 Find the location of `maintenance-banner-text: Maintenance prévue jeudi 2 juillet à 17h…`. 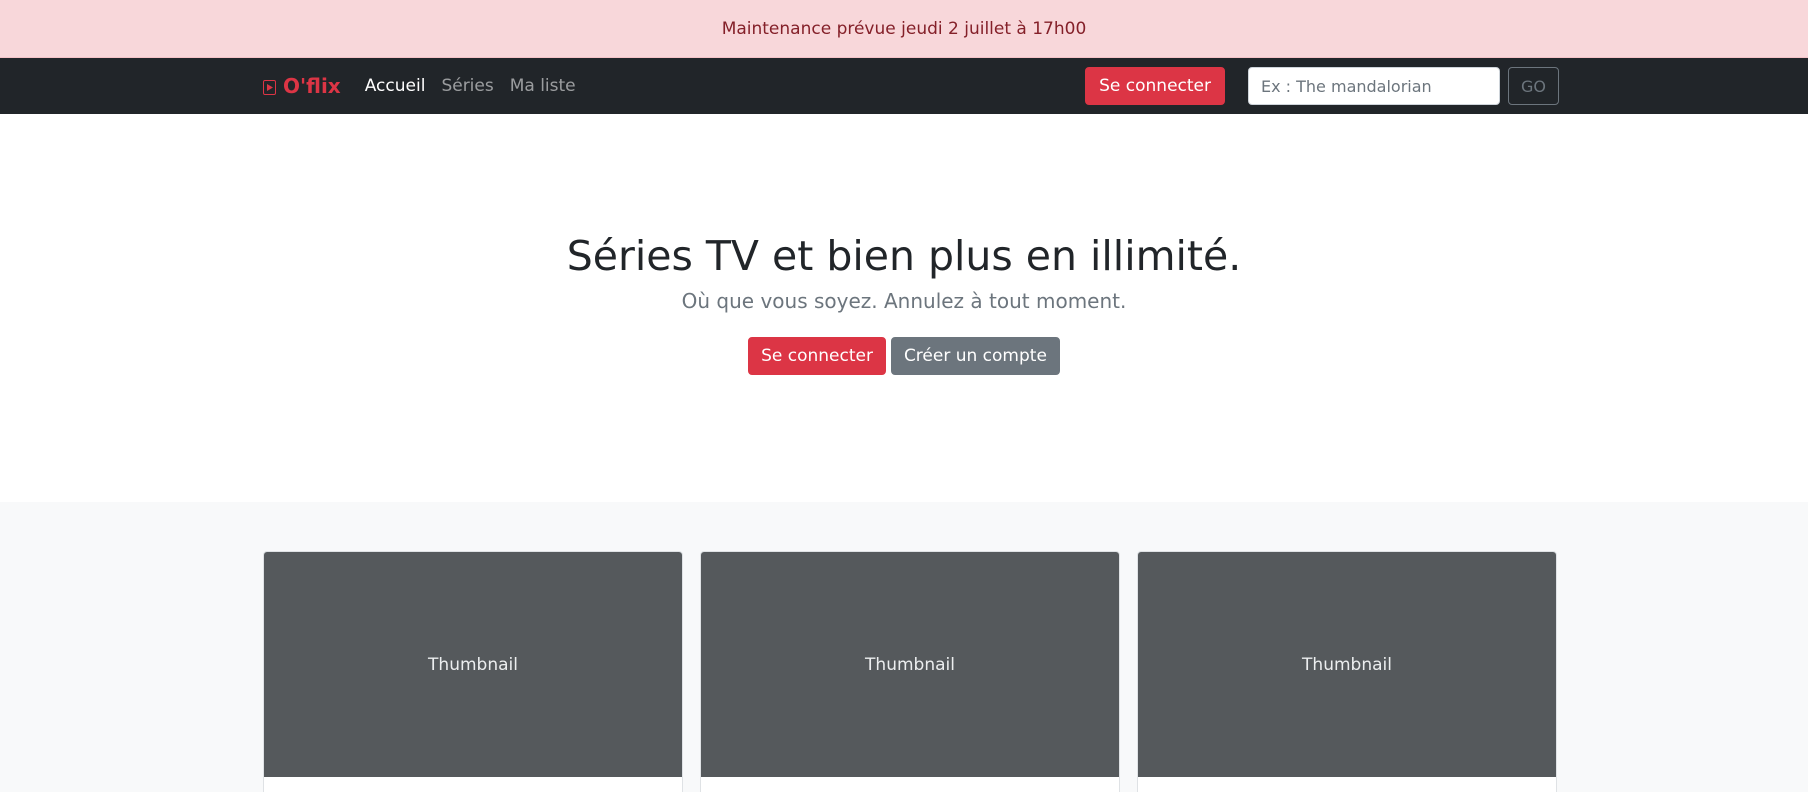

maintenance-banner-text: Maintenance prévue jeudi 2 juillet à 17h… is located at coordinates (904, 28).